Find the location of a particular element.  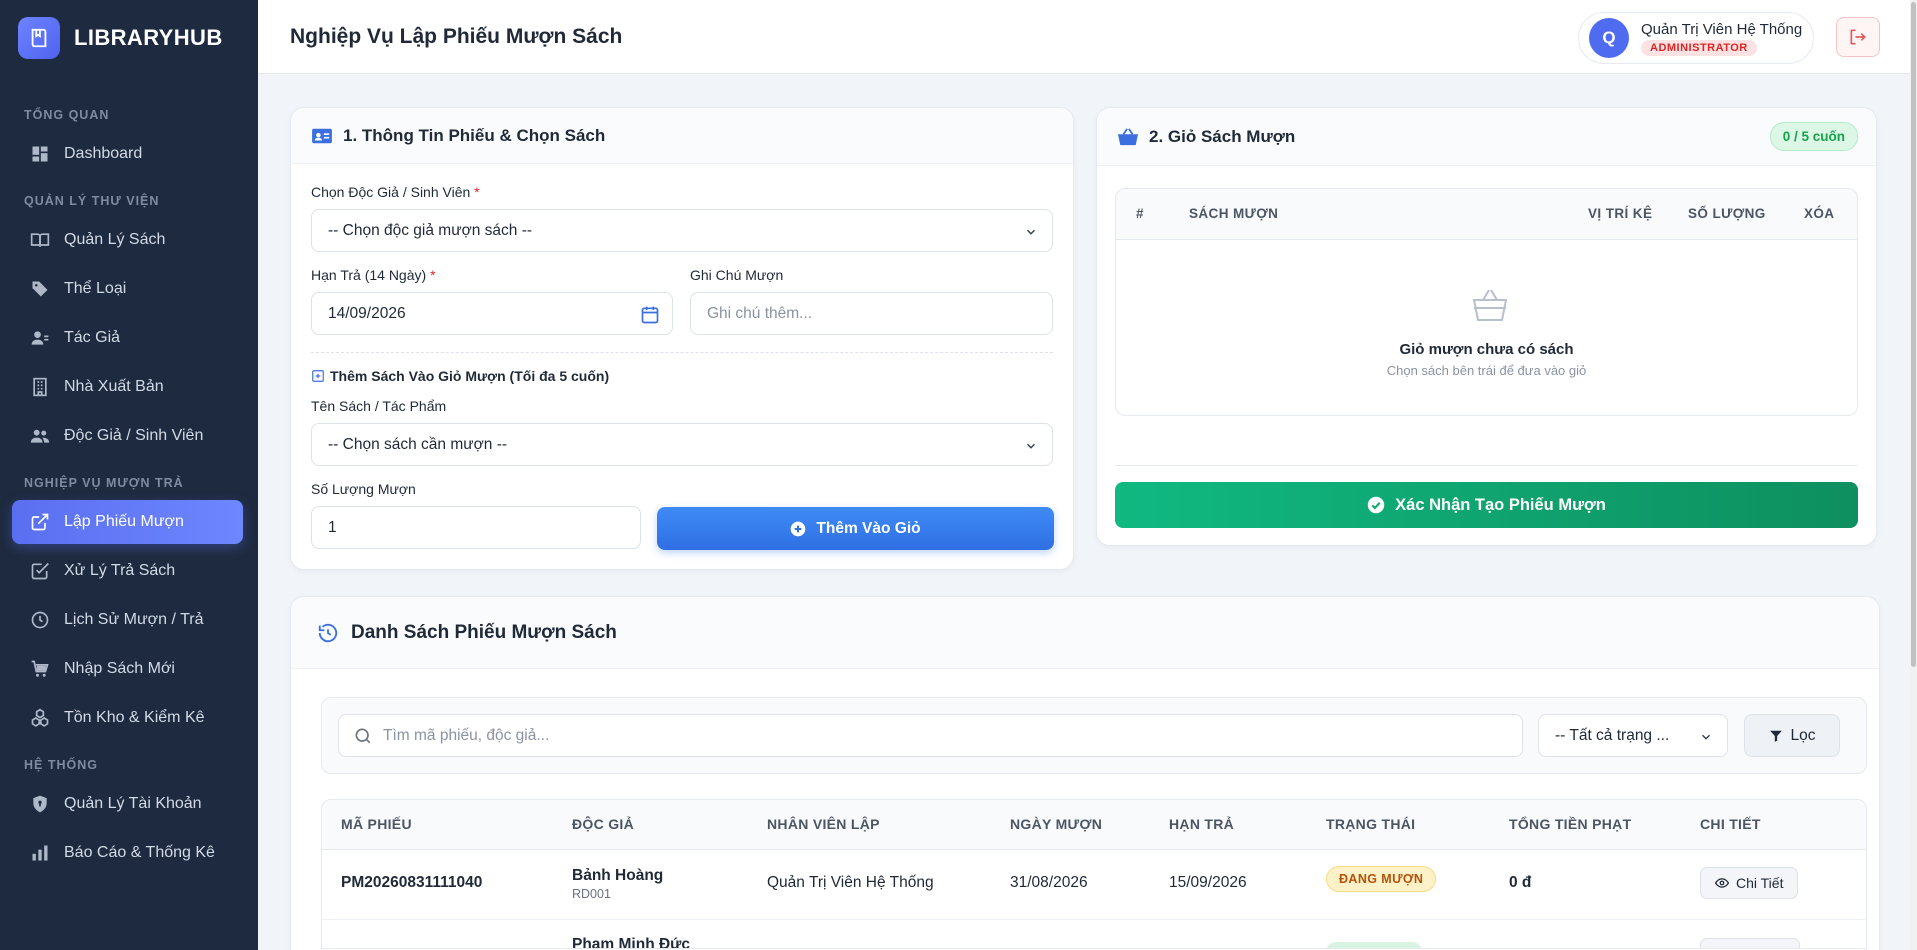

boxes-icon is located at coordinates (40, 717).